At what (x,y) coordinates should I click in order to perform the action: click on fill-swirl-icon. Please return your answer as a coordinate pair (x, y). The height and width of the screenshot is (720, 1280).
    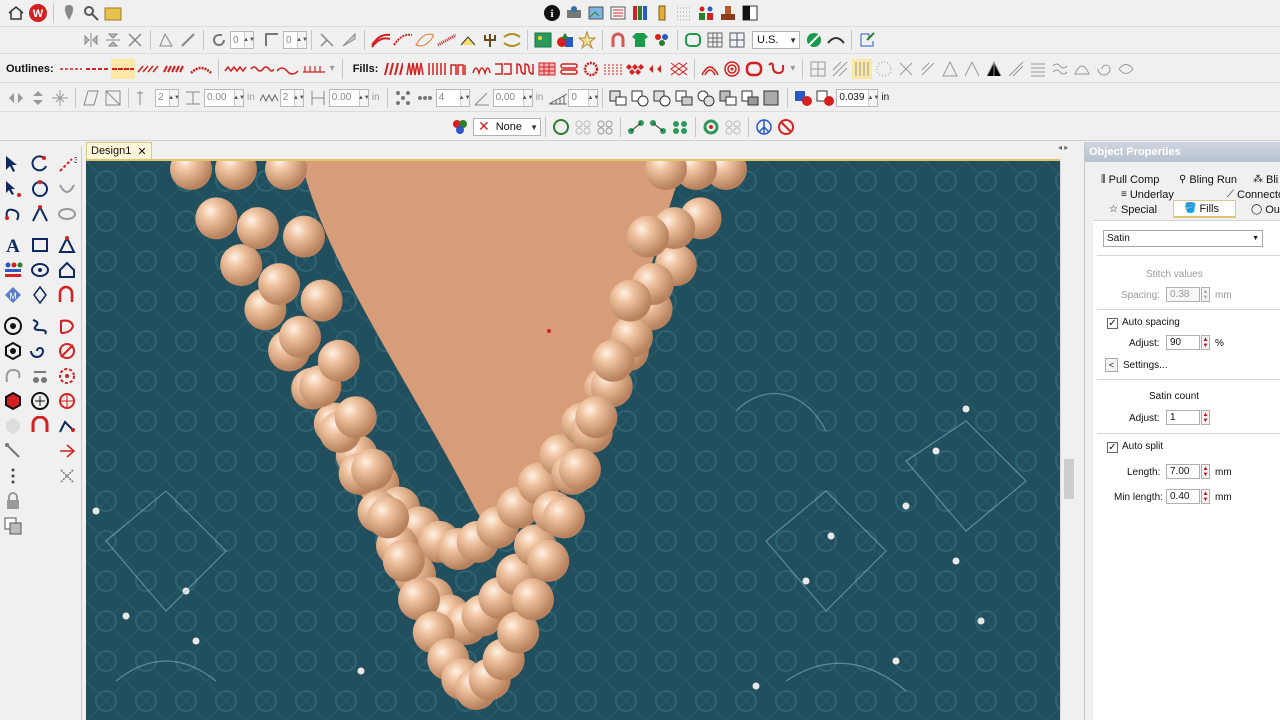
    Looking at the image, I should click on (776, 69).